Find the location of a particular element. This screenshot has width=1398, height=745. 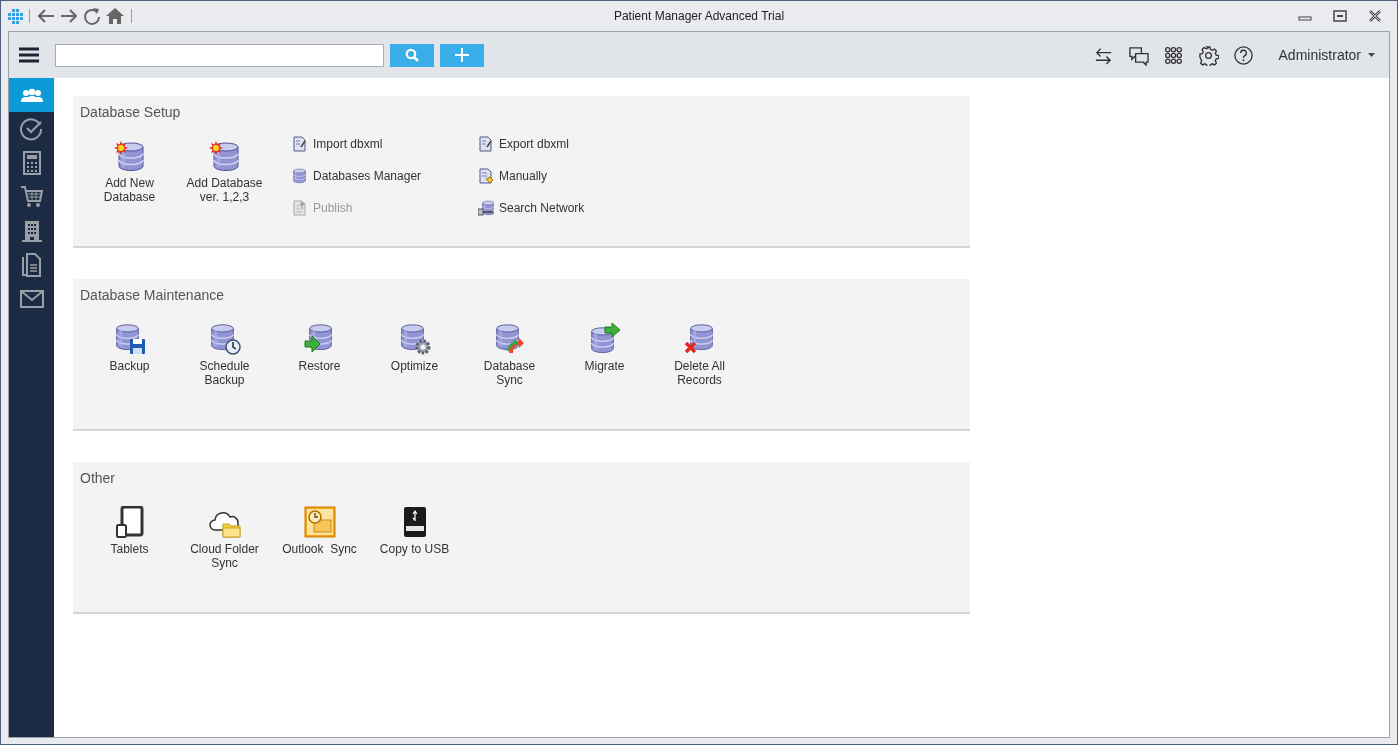

action-item: Outlook Sync is located at coordinates (319, 531).